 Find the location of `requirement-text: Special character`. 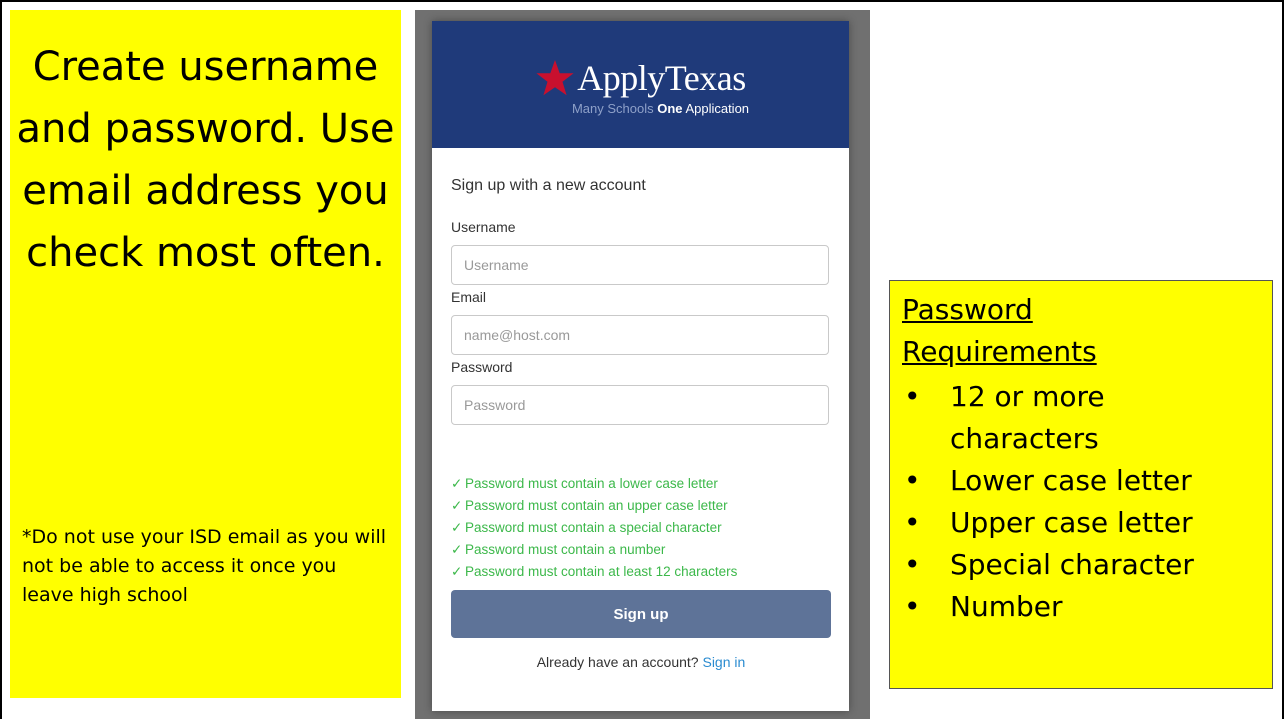

requirement-text: Special character is located at coordinates (1072, 564).